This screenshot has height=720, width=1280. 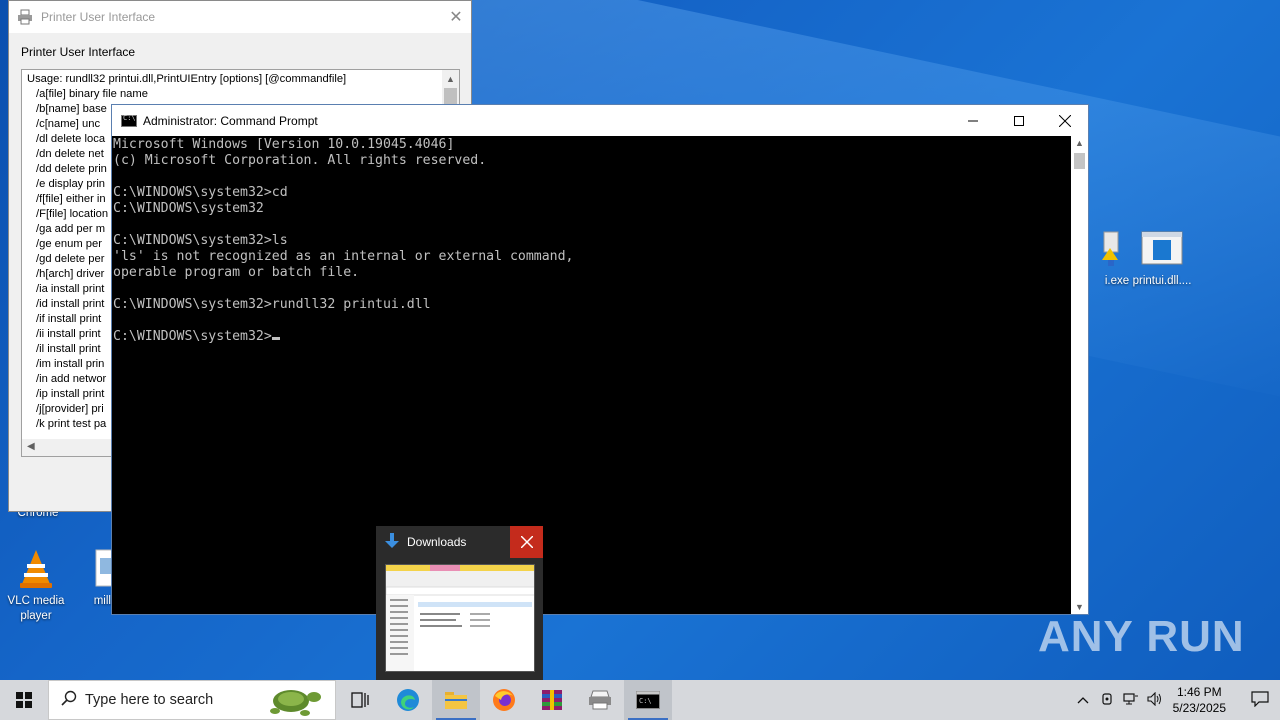 I want to click on cmd-line: C:\WINDOWS\system32>cd, so click(x=200, y=192).